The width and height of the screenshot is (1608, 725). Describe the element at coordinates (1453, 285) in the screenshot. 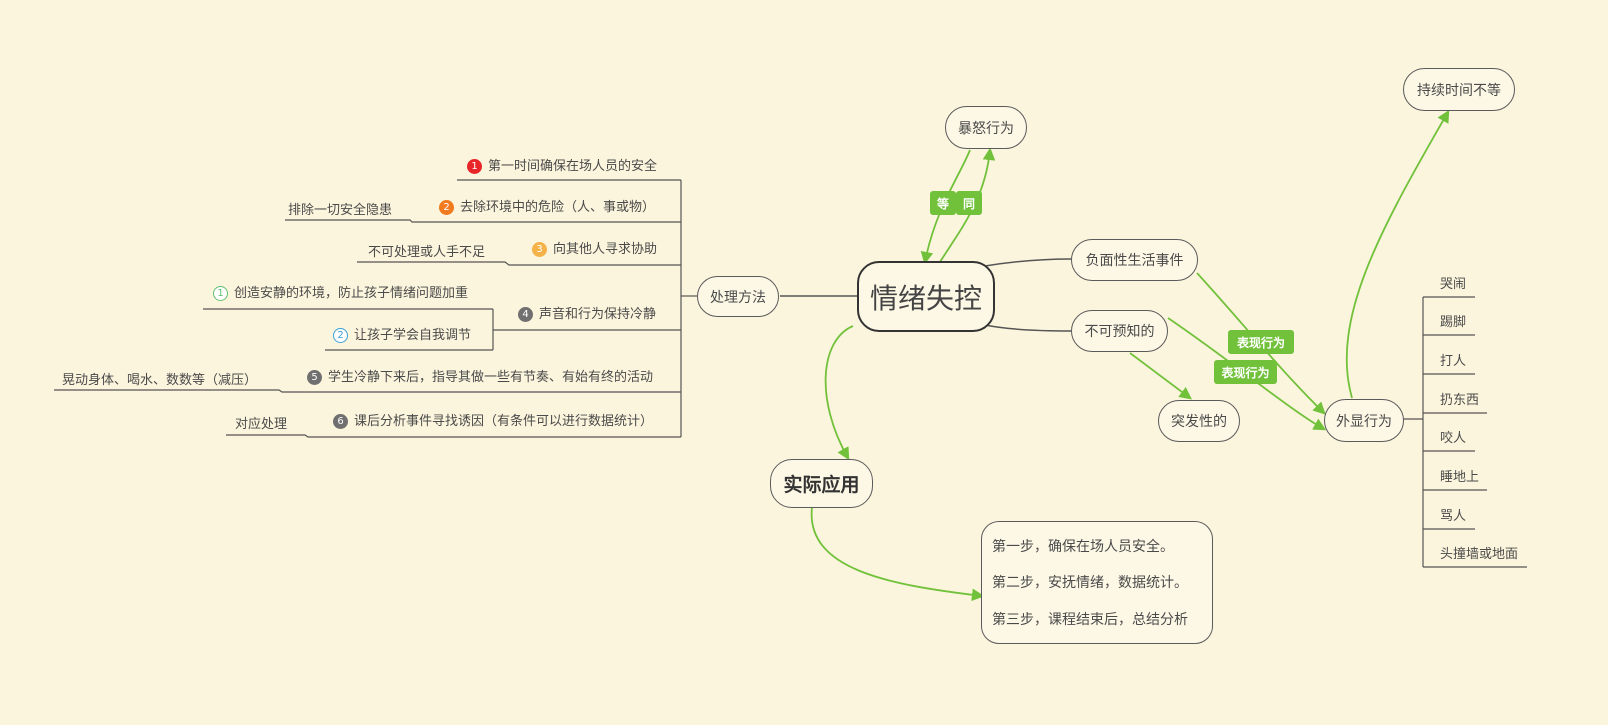

I see `behavior-item-crying: 哭闹` at that location.